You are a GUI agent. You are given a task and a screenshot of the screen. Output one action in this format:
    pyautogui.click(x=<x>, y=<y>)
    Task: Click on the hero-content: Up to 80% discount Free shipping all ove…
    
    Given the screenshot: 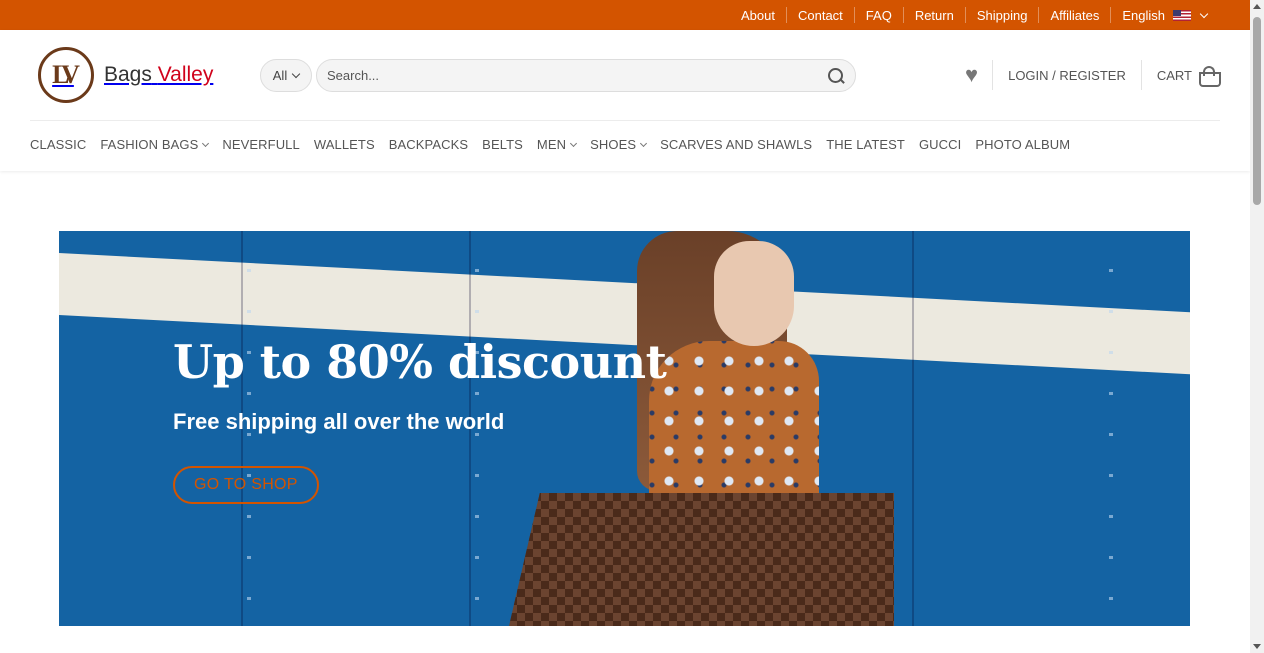 What is the action you would take?
    pyautogui.click(x=420, y=419)
    